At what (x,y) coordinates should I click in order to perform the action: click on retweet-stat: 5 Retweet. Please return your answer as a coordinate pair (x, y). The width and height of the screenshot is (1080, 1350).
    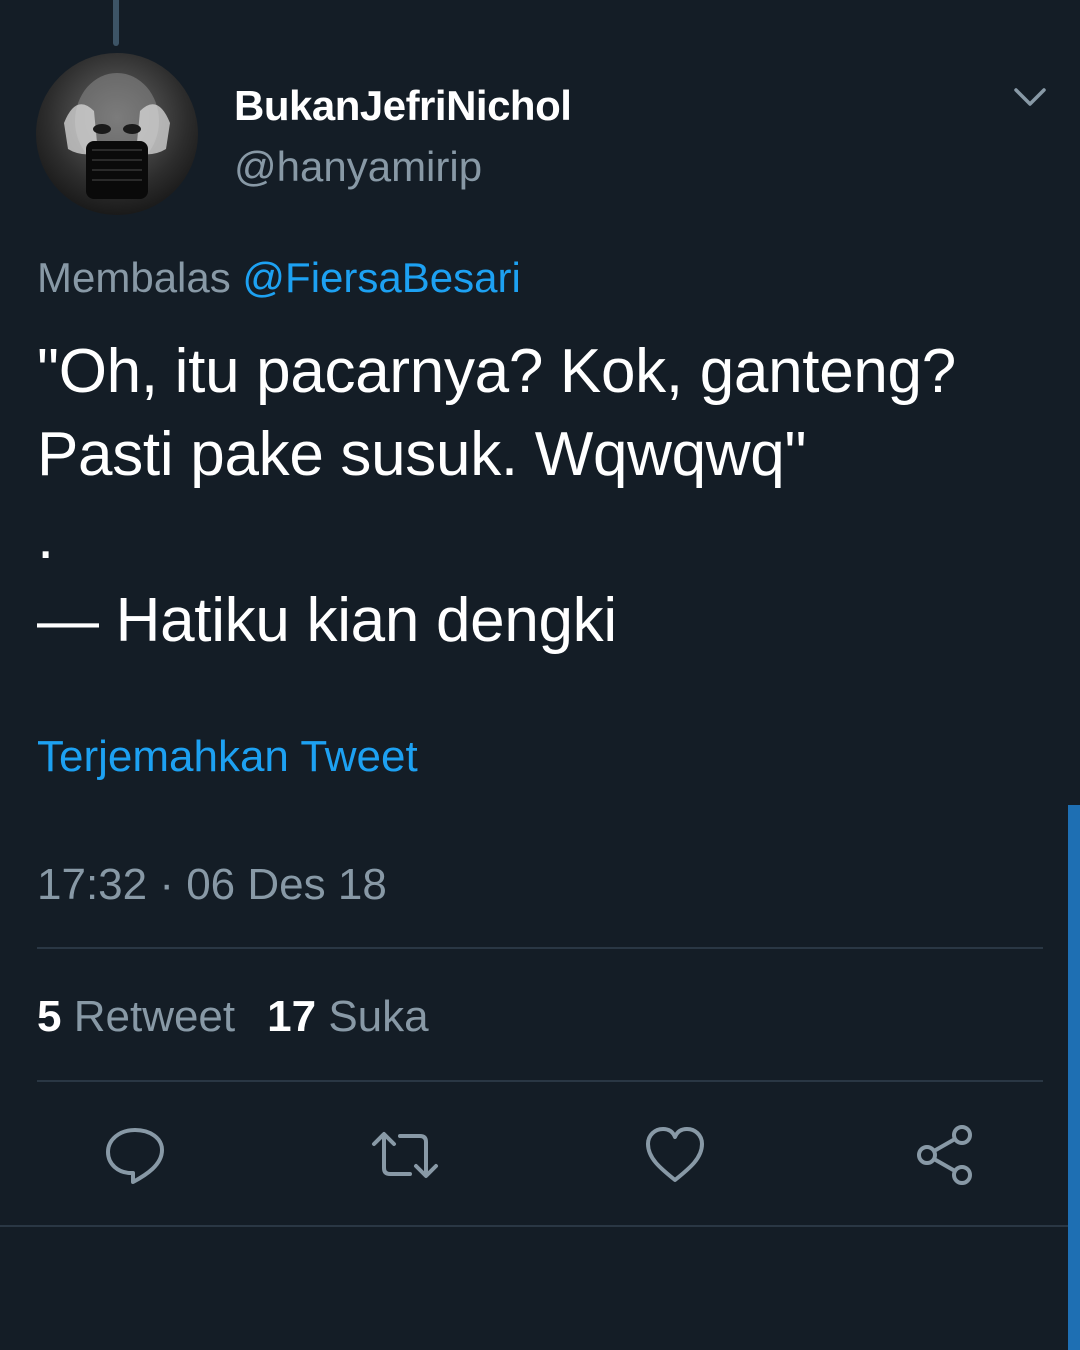
    Looking at the image, I should click on (136, 1016).